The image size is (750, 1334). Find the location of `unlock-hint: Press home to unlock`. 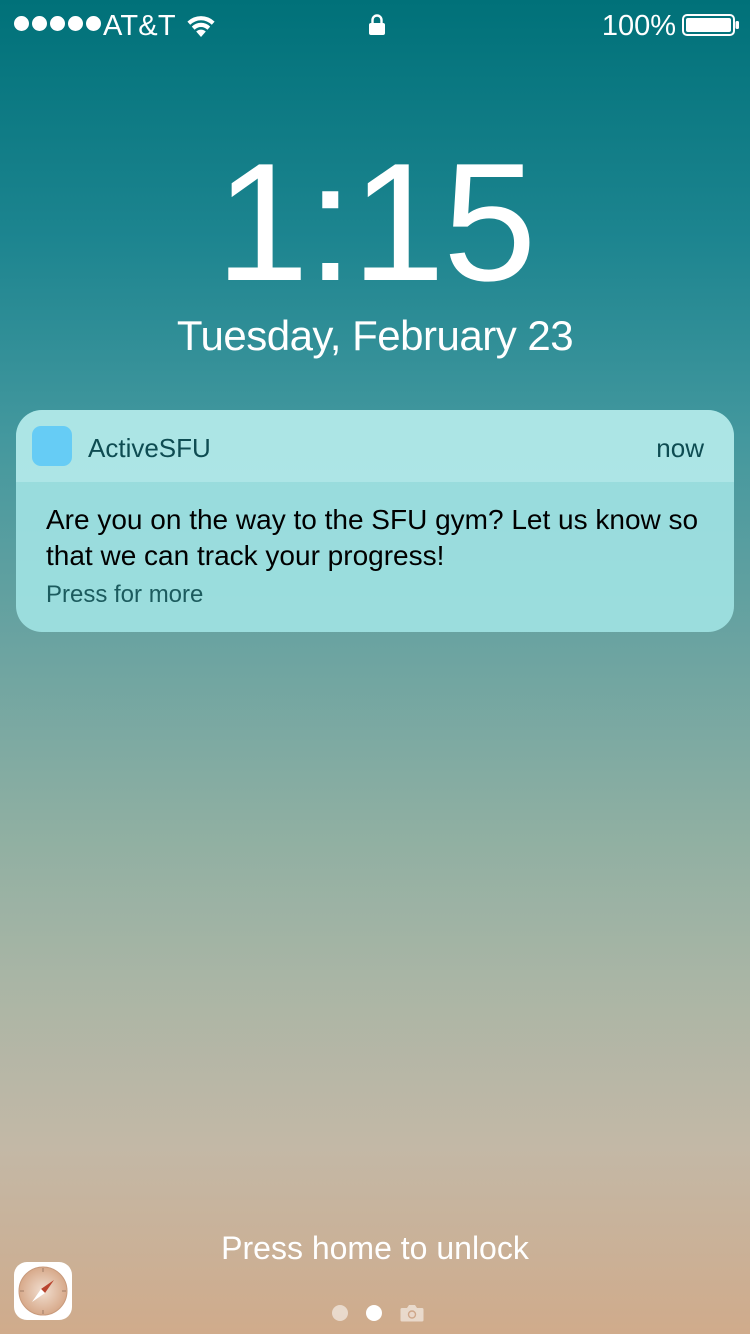

unlock-hint: Press home to unlock is located at coordinates (375, 1248).